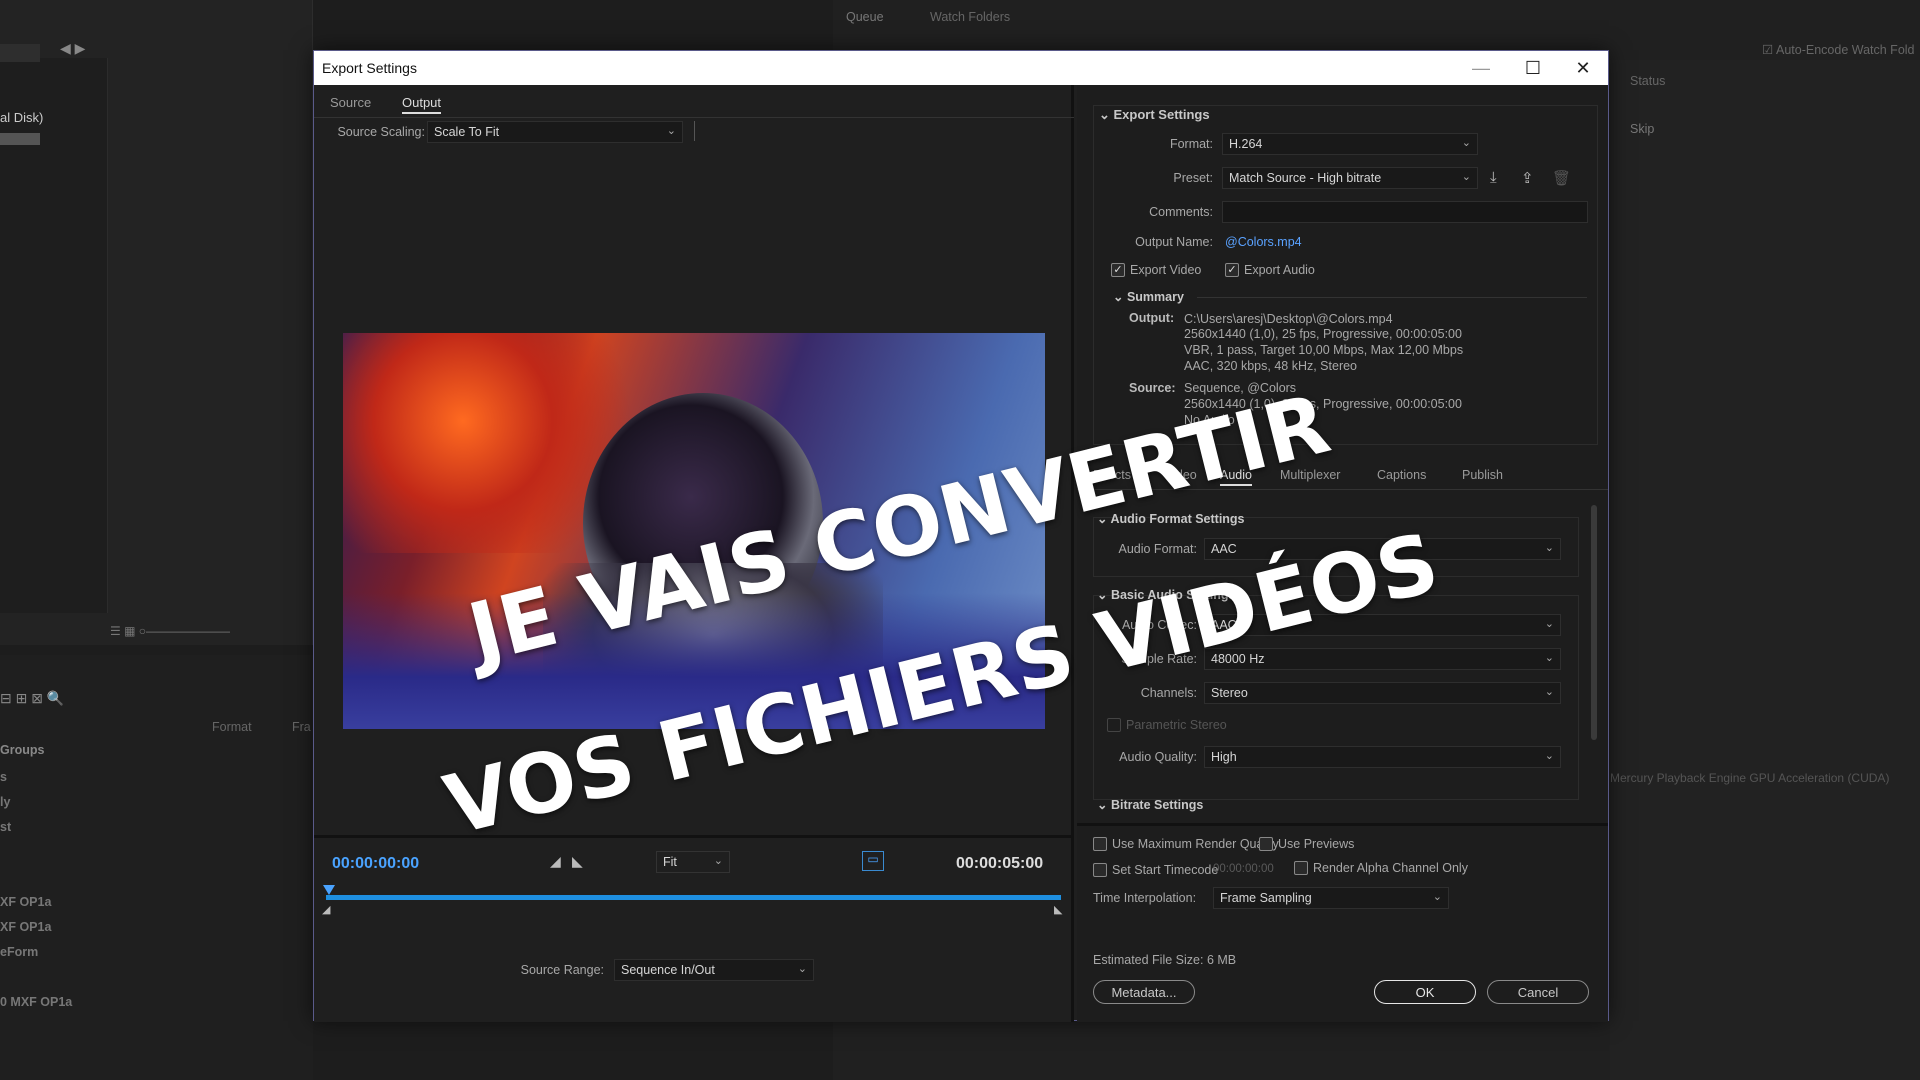  What do you see at coordinates (1583, 68) in the screenshot?
I see `close-icon: ✕` at bounding box center [1583, 68].